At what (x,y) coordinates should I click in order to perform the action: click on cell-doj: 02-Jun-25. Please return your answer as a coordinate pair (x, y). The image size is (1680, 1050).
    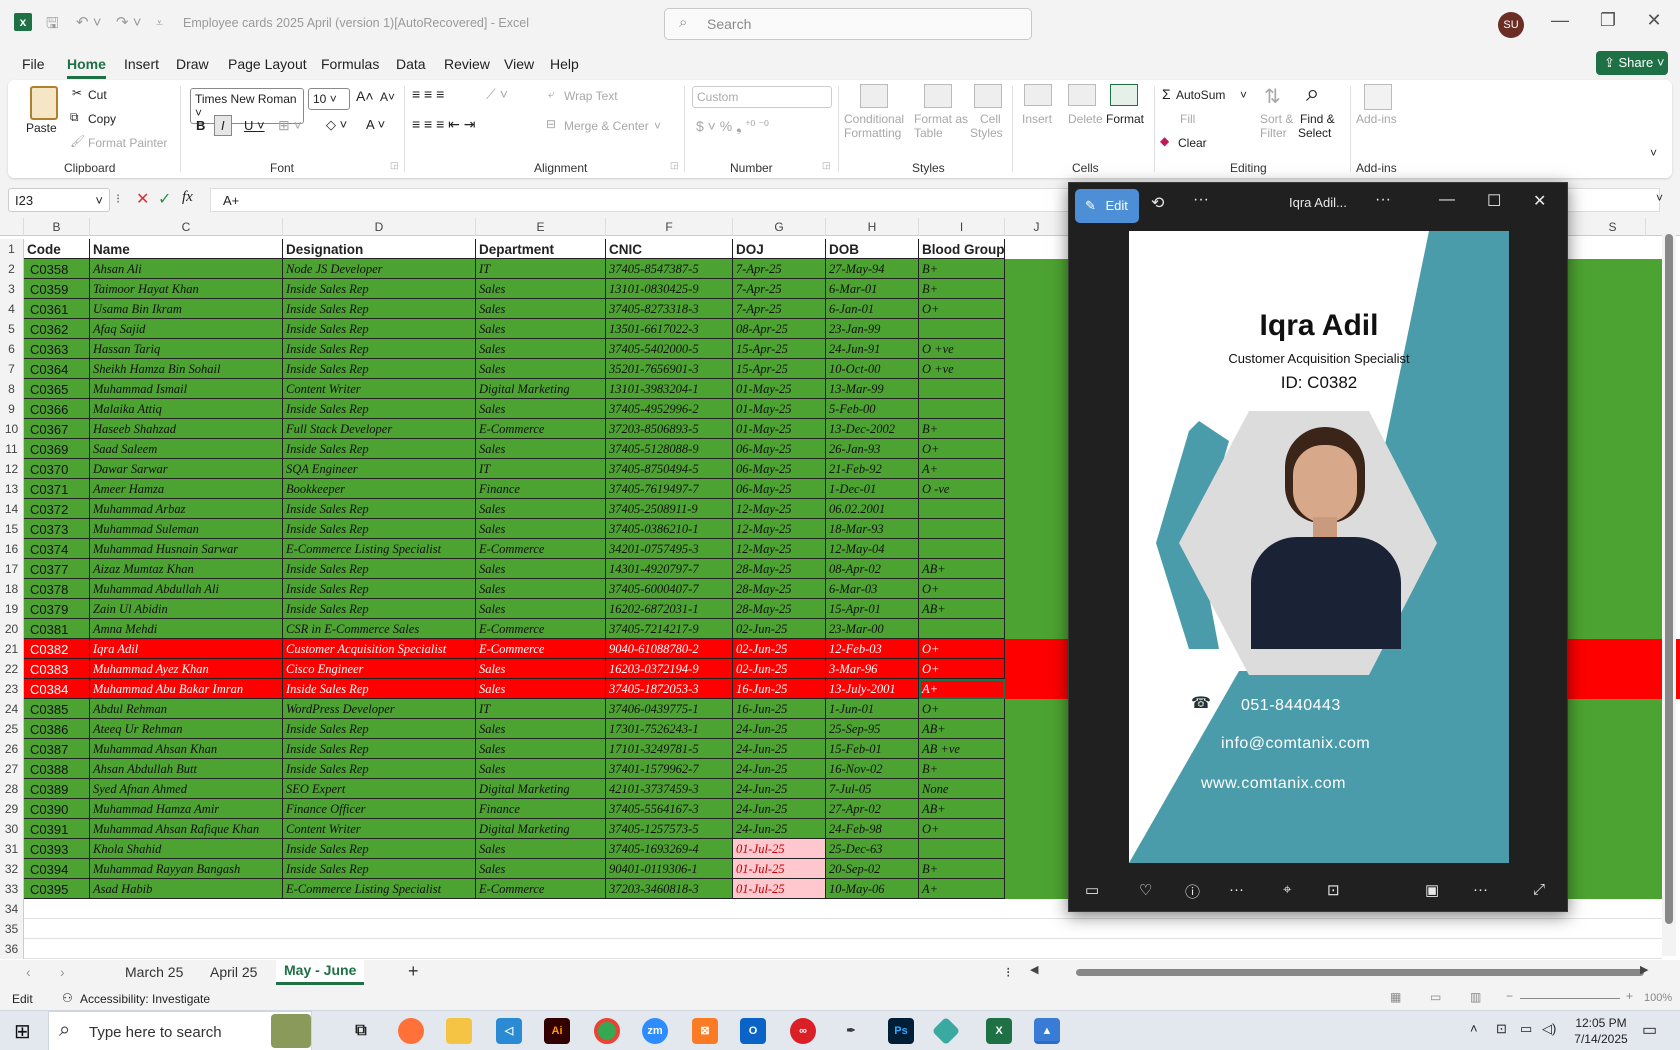
    Looking at the image, I should click on (779, 669).